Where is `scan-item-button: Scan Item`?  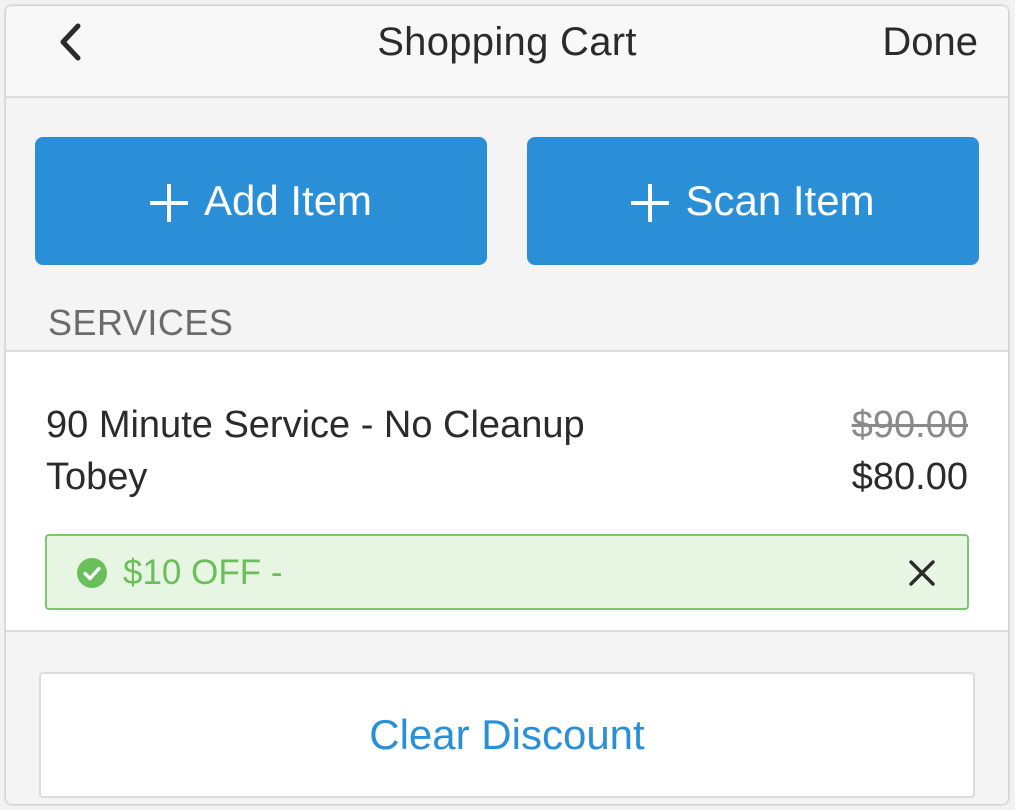 scan-item-button: Scan Item is located at coordinates (753, 201).